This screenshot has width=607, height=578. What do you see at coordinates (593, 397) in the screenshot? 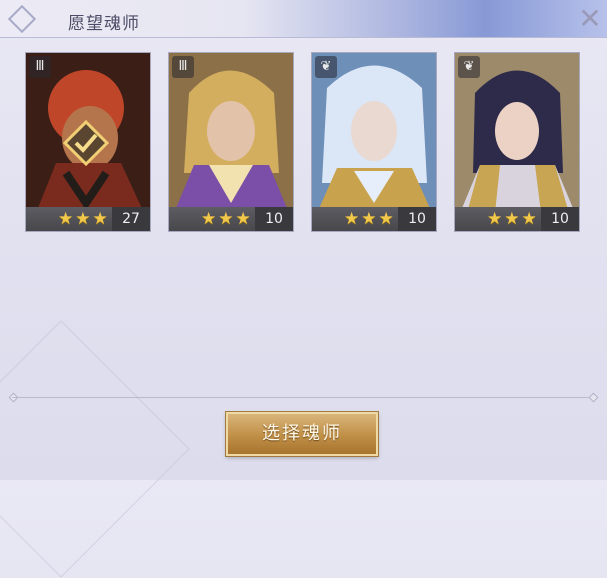
I see `divider-dot-right` at bounding box center [593, 397].